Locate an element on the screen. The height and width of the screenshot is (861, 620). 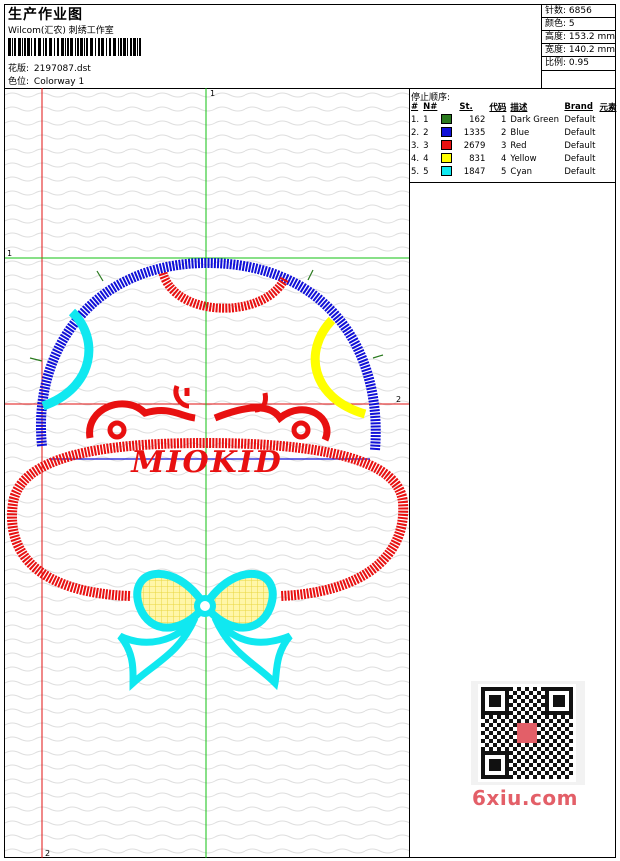
watermark-text: 6xiu.com is located at coordinates (525, 798).